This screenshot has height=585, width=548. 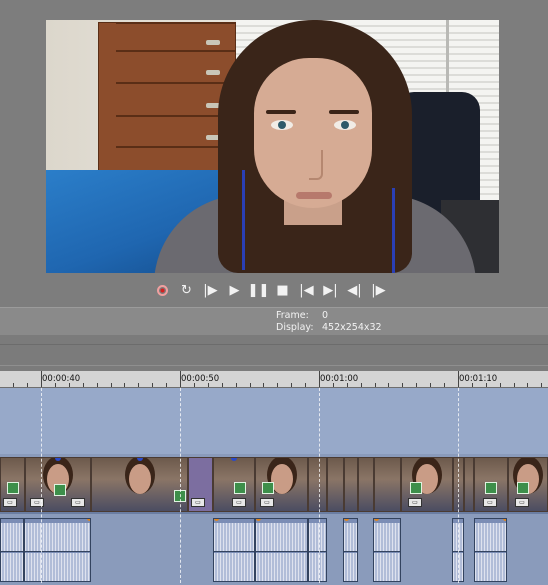 What do you see at coordinates (274, 421) in the screenshot?
I see `empty-track-area` at bounding box center [274, 421].